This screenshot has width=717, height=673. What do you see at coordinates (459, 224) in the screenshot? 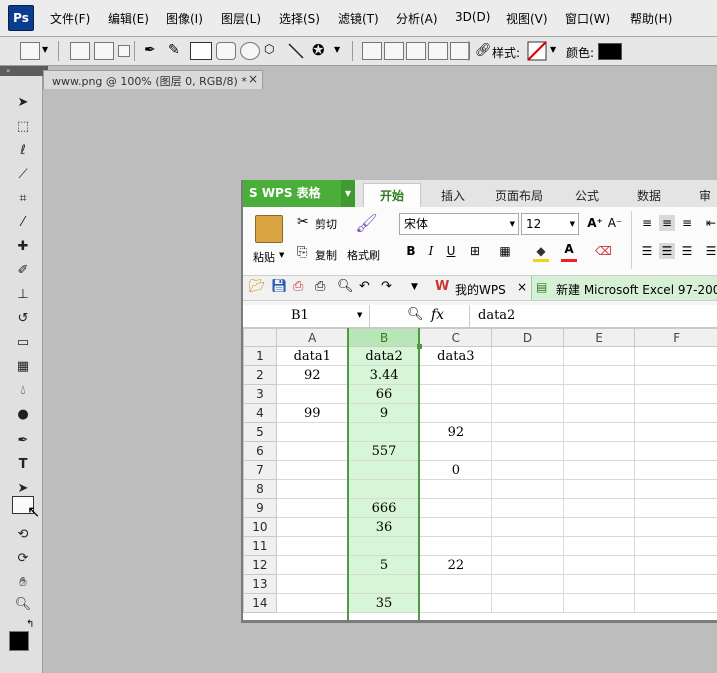
I see `font-name-select: 宋体 ▼` at bounding box center [459, 224].